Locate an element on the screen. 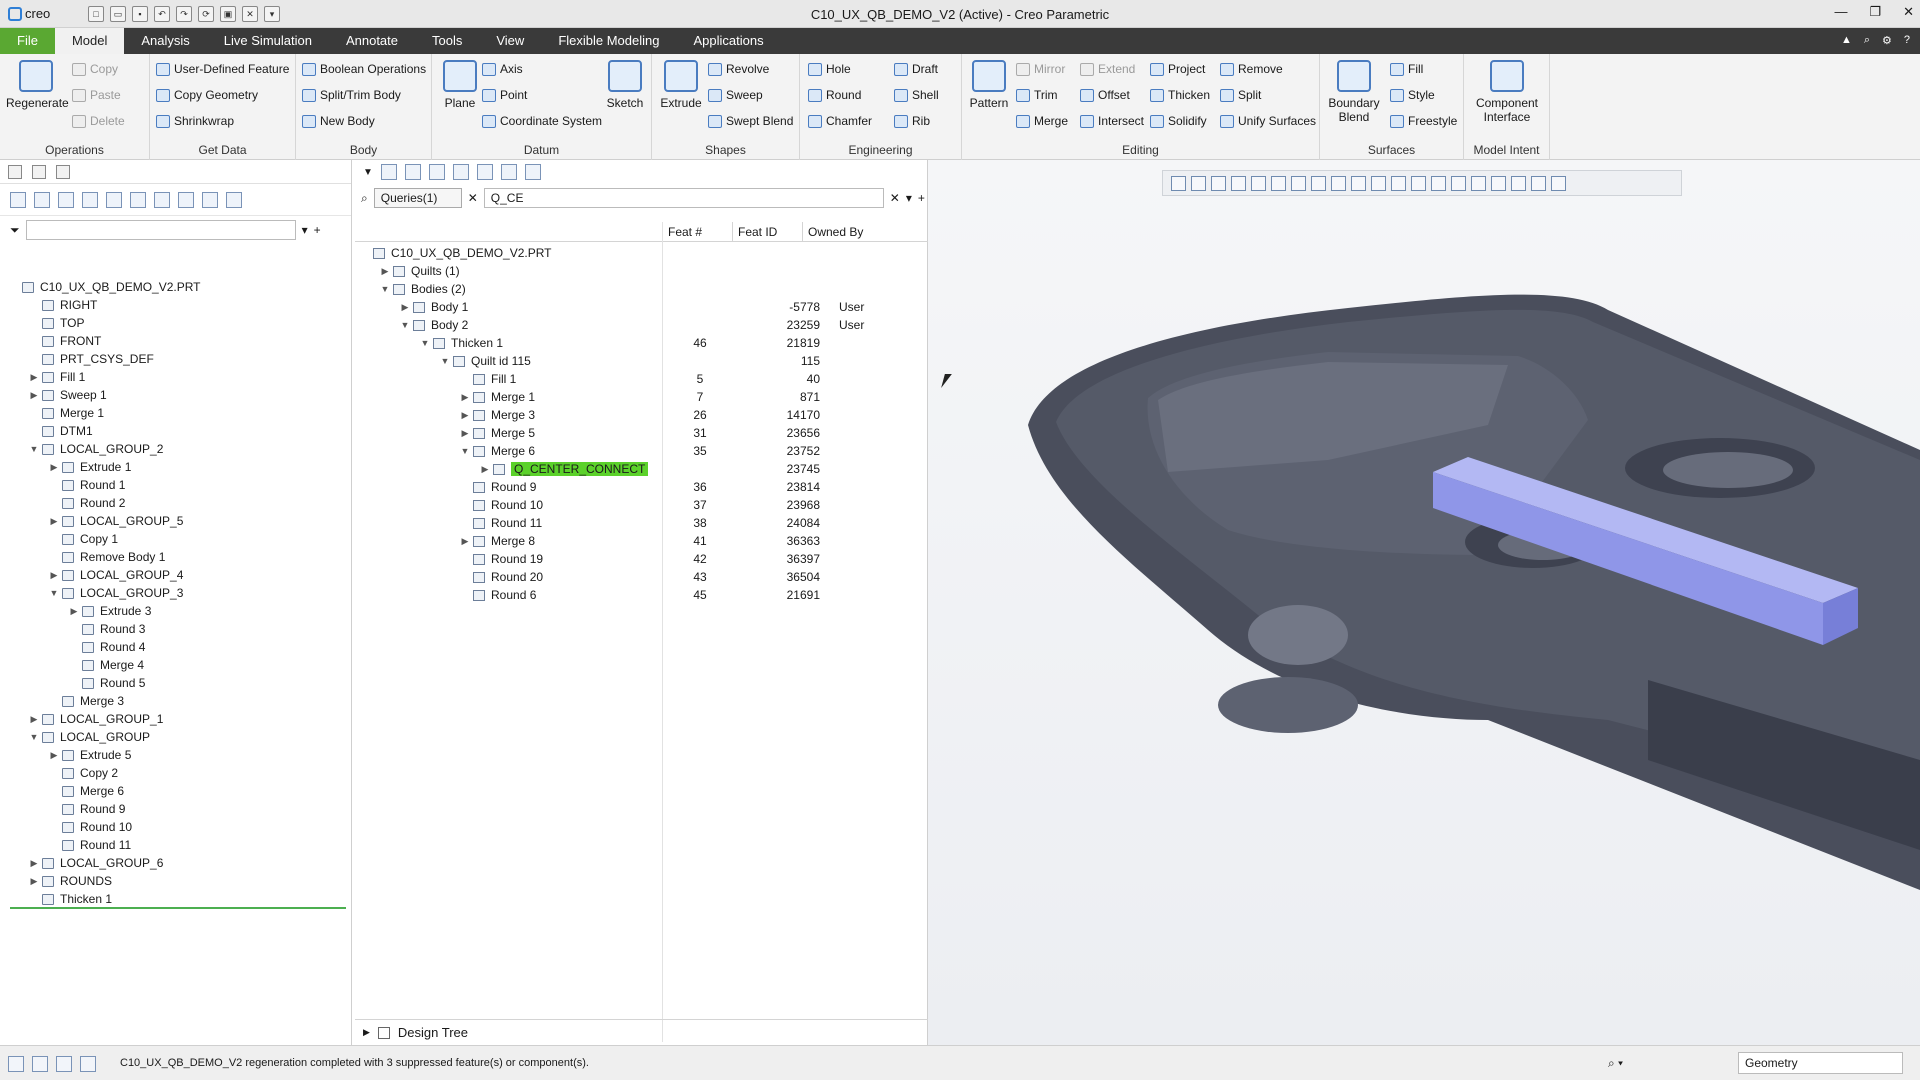 The width and height of the screenshot is (1920, 1080). round-button: Round is located at coordinates (834, 95).